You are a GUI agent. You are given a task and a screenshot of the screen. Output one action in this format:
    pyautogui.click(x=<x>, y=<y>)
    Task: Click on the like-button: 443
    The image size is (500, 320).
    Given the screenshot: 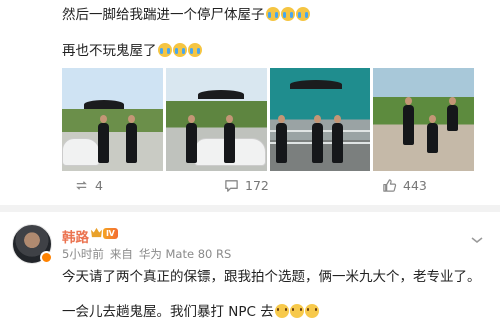 What is the action you would take?
    pyautogui.click(x=404, y=185)
    